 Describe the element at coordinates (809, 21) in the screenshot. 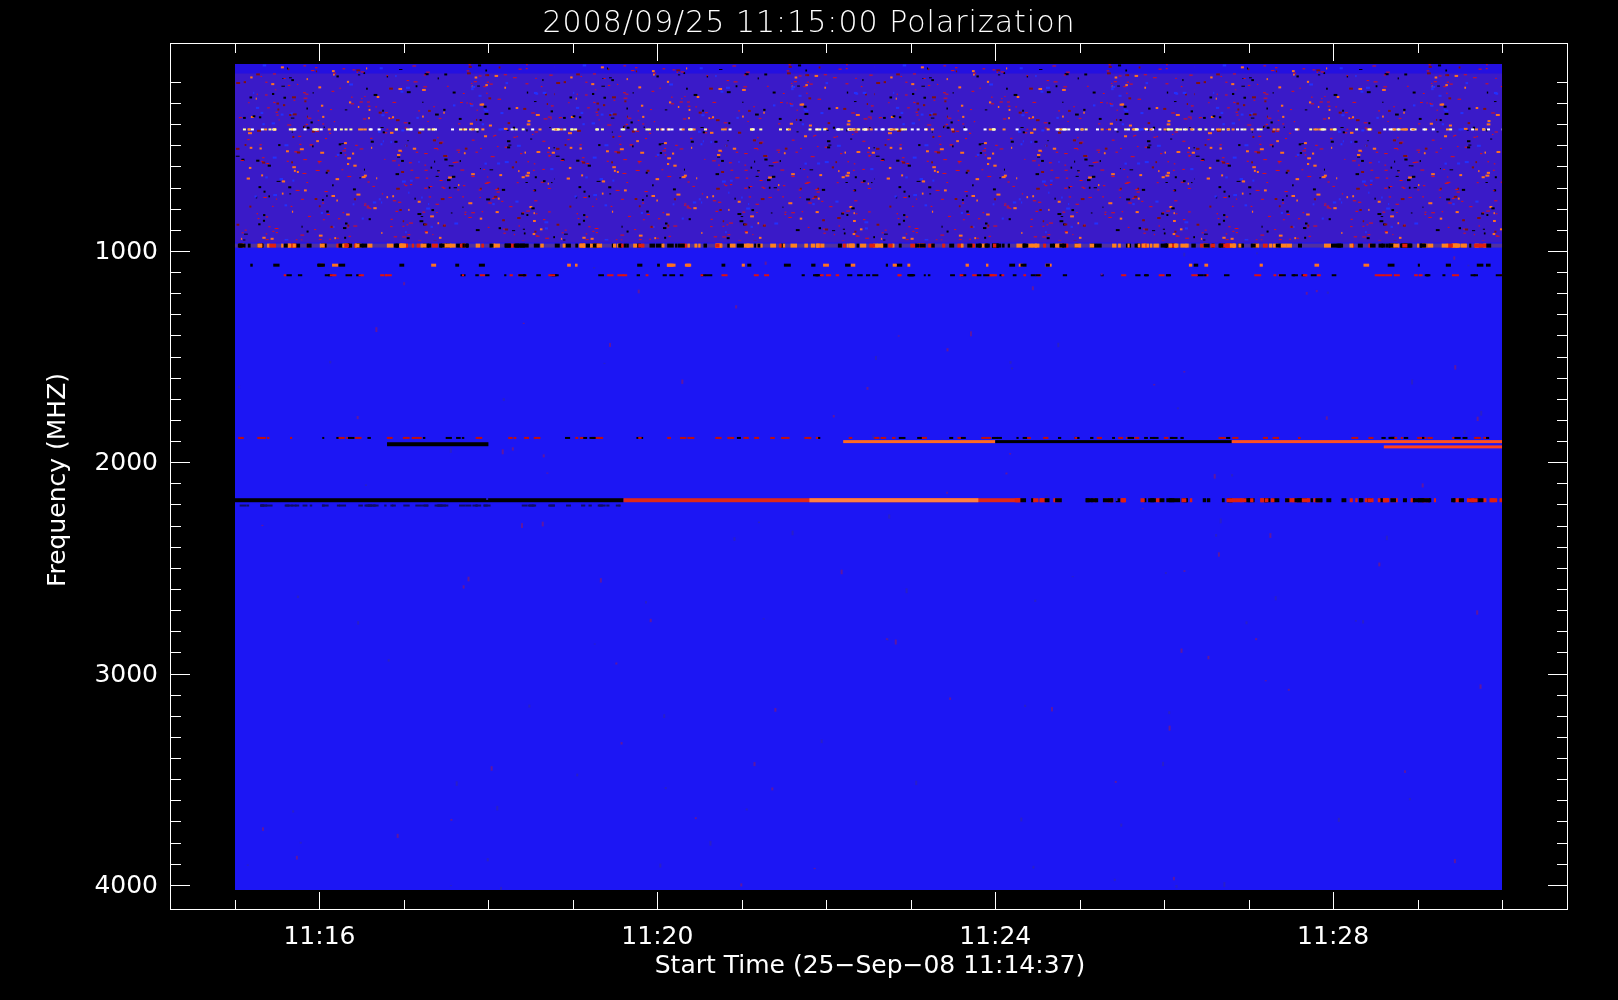

I see `chart-title: 2008/09/25 11:15:00 Polarization` at that location.